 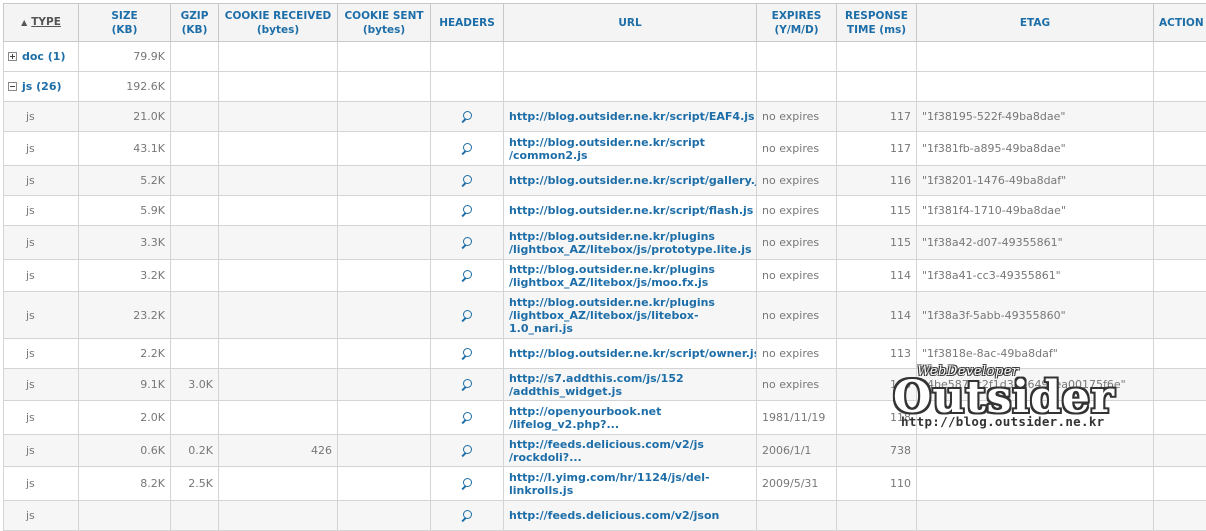 I want to click on row-etag: "1f38a42-d07-49355861", so click(x=1035, y=243).